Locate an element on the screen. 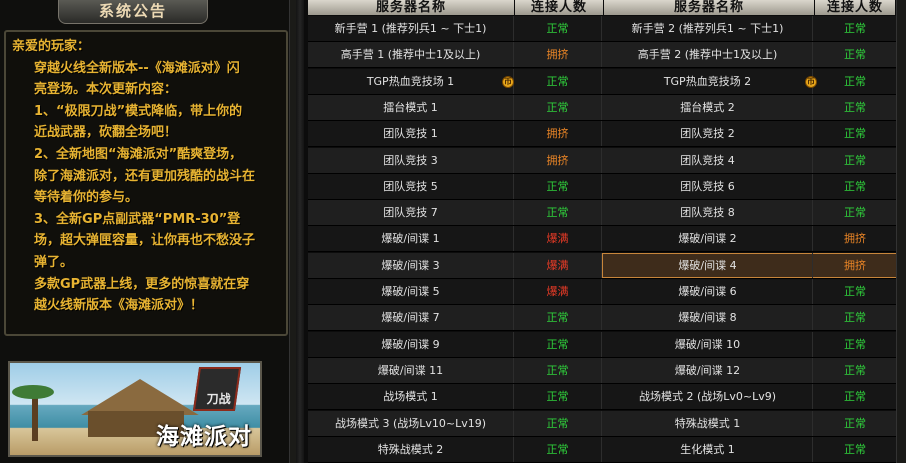  server-row: 爆破/间谍 3 爆满 爆破/间谍 4 拥挤 is located at coordinates (603, 265).